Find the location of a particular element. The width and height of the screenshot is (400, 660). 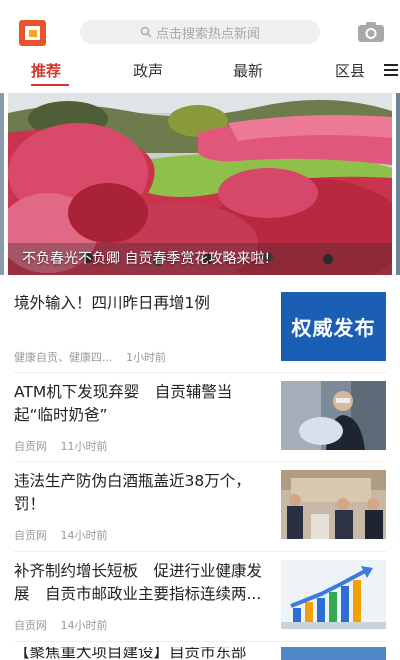

news-title: 违法生产防伪白酒瓶盖近38万个，罚！ is located at coordinates (141, 493).